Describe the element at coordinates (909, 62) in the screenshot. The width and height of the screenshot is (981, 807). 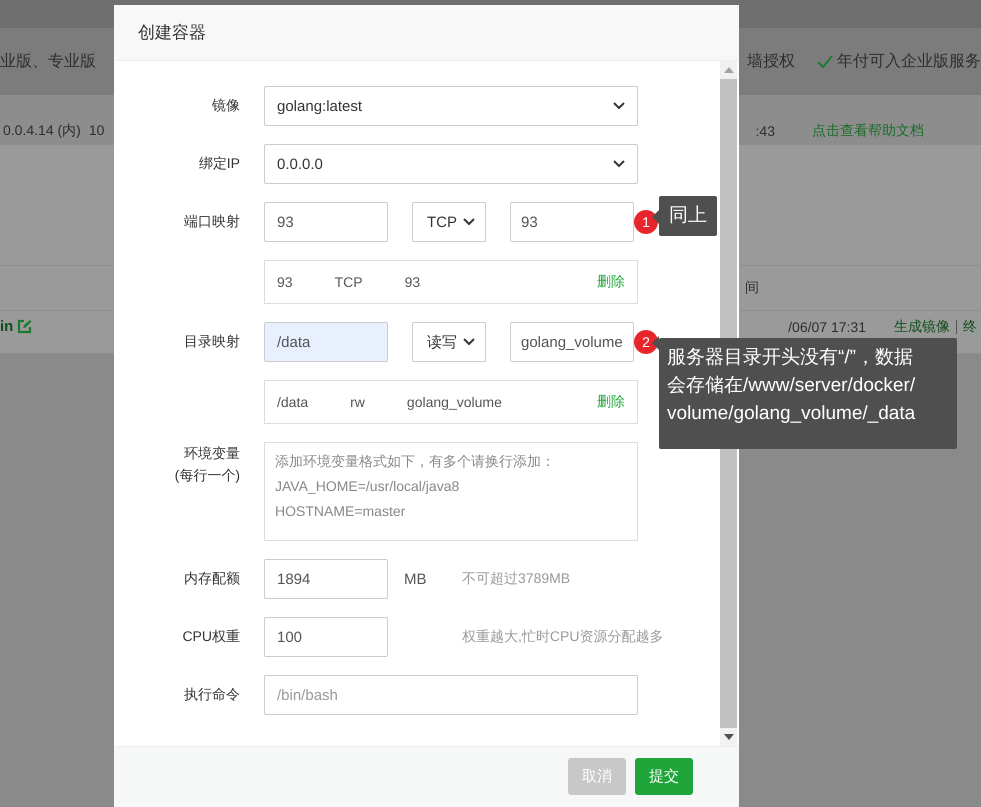
I see `banner-text: 年付可入企业版服务` at that location.